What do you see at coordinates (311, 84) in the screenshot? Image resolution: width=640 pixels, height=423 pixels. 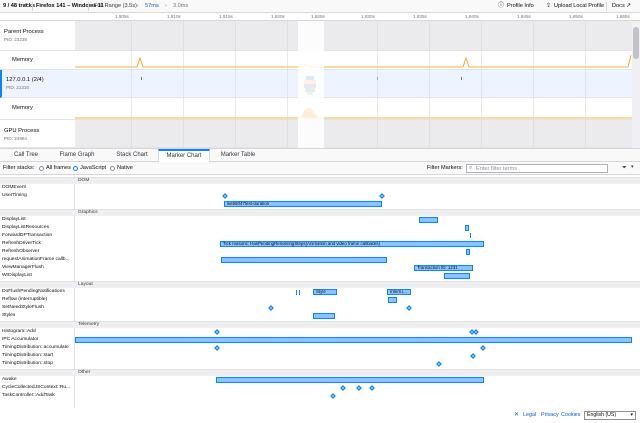 I see `preview-selection` at bounding box center [311, 84].